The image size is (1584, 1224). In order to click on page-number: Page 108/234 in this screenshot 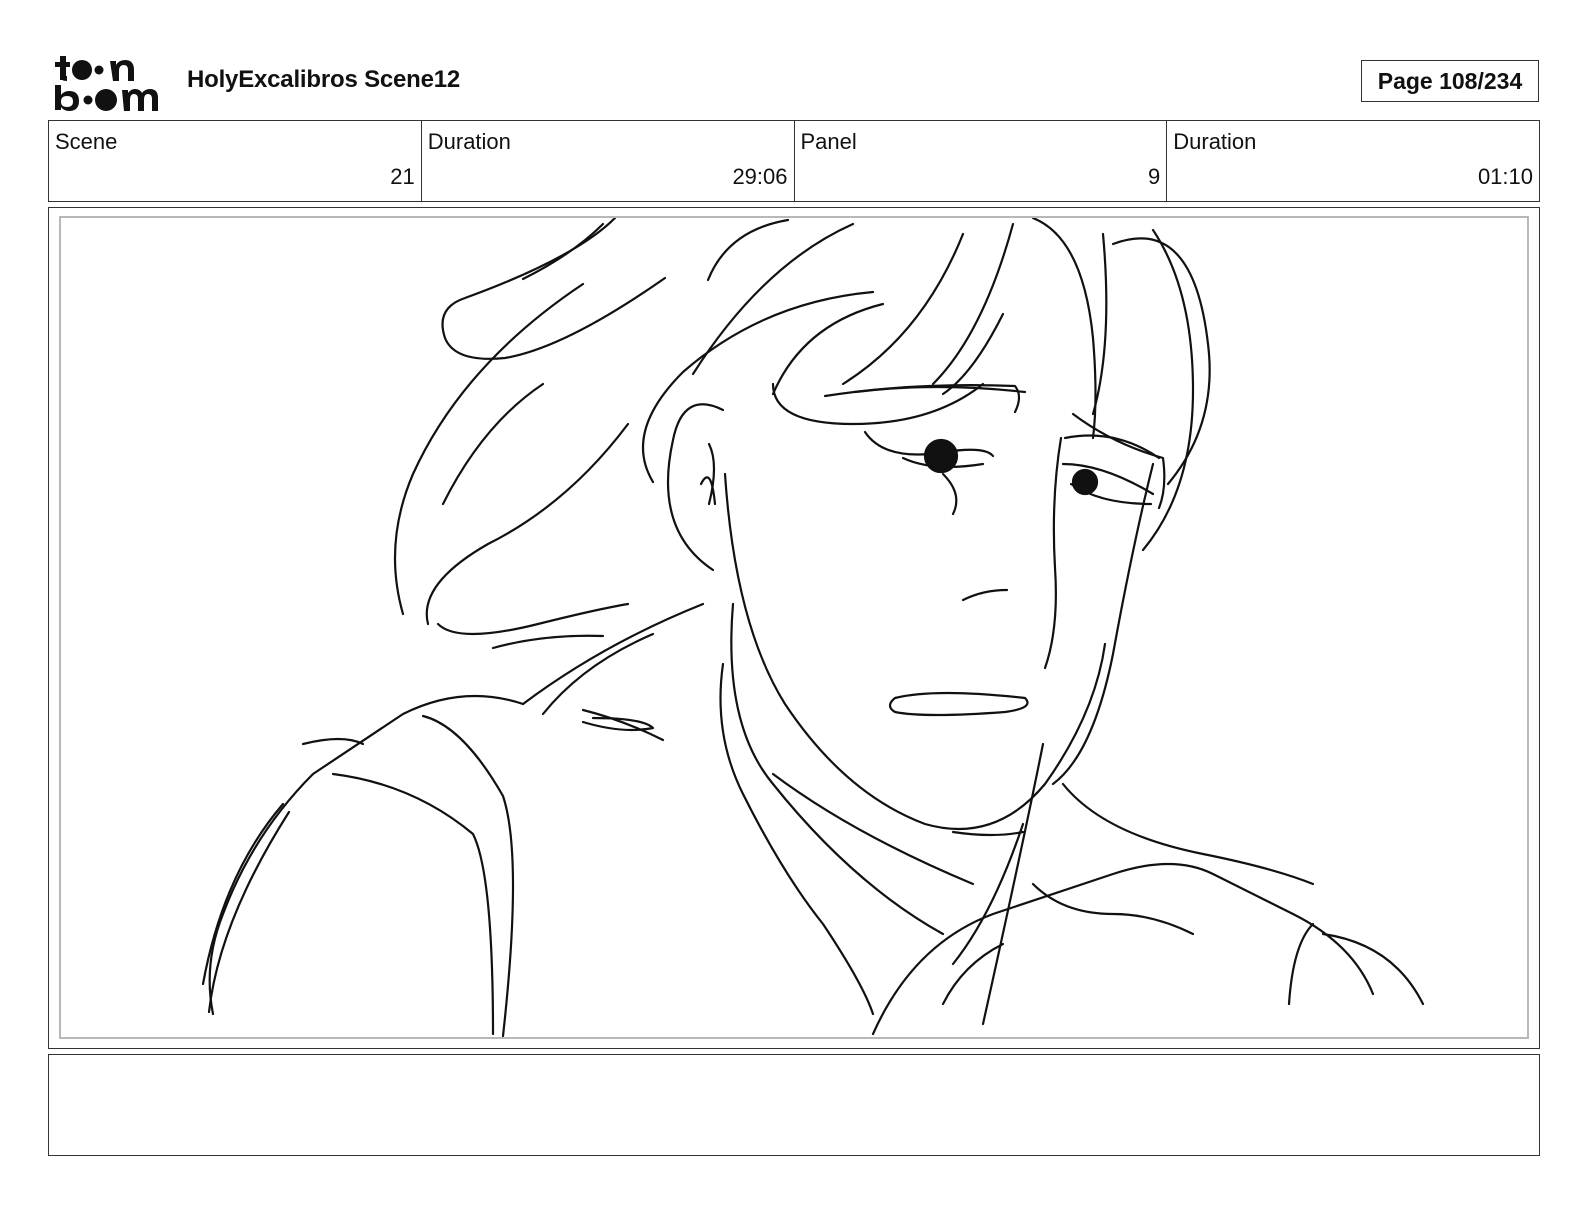, I will do `click(1450, 81)`.